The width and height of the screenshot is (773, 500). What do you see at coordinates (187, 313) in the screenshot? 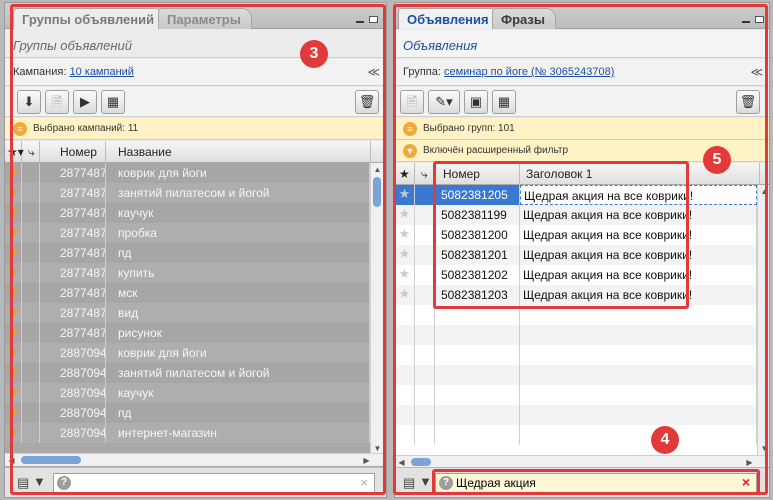
I see `table-row: ★ 2877487 вид` at bounding box center [187, 313].